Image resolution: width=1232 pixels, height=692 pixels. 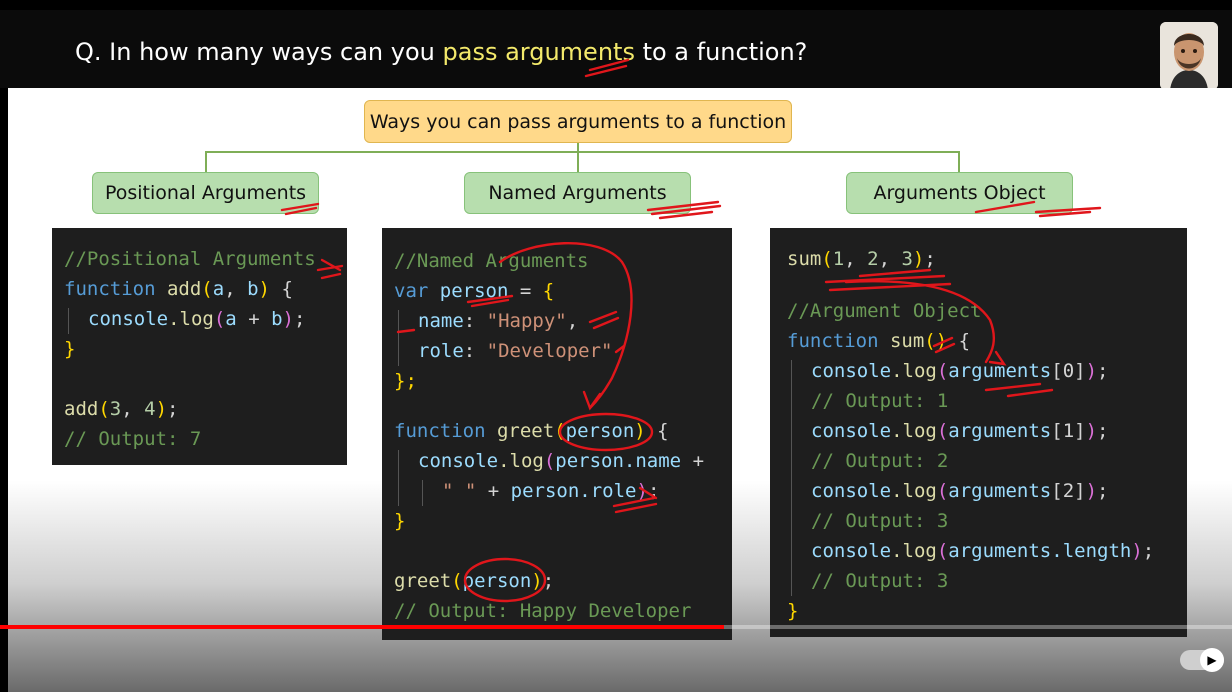 What do you see at coordinates (121, 409) in the screenshot?
I see `code-line: add(3, 4);` at bounding box center [121, 409].